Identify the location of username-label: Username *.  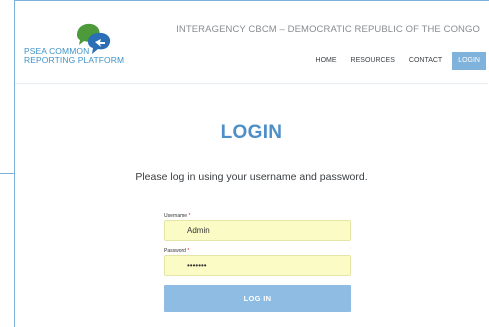
(257, 216).